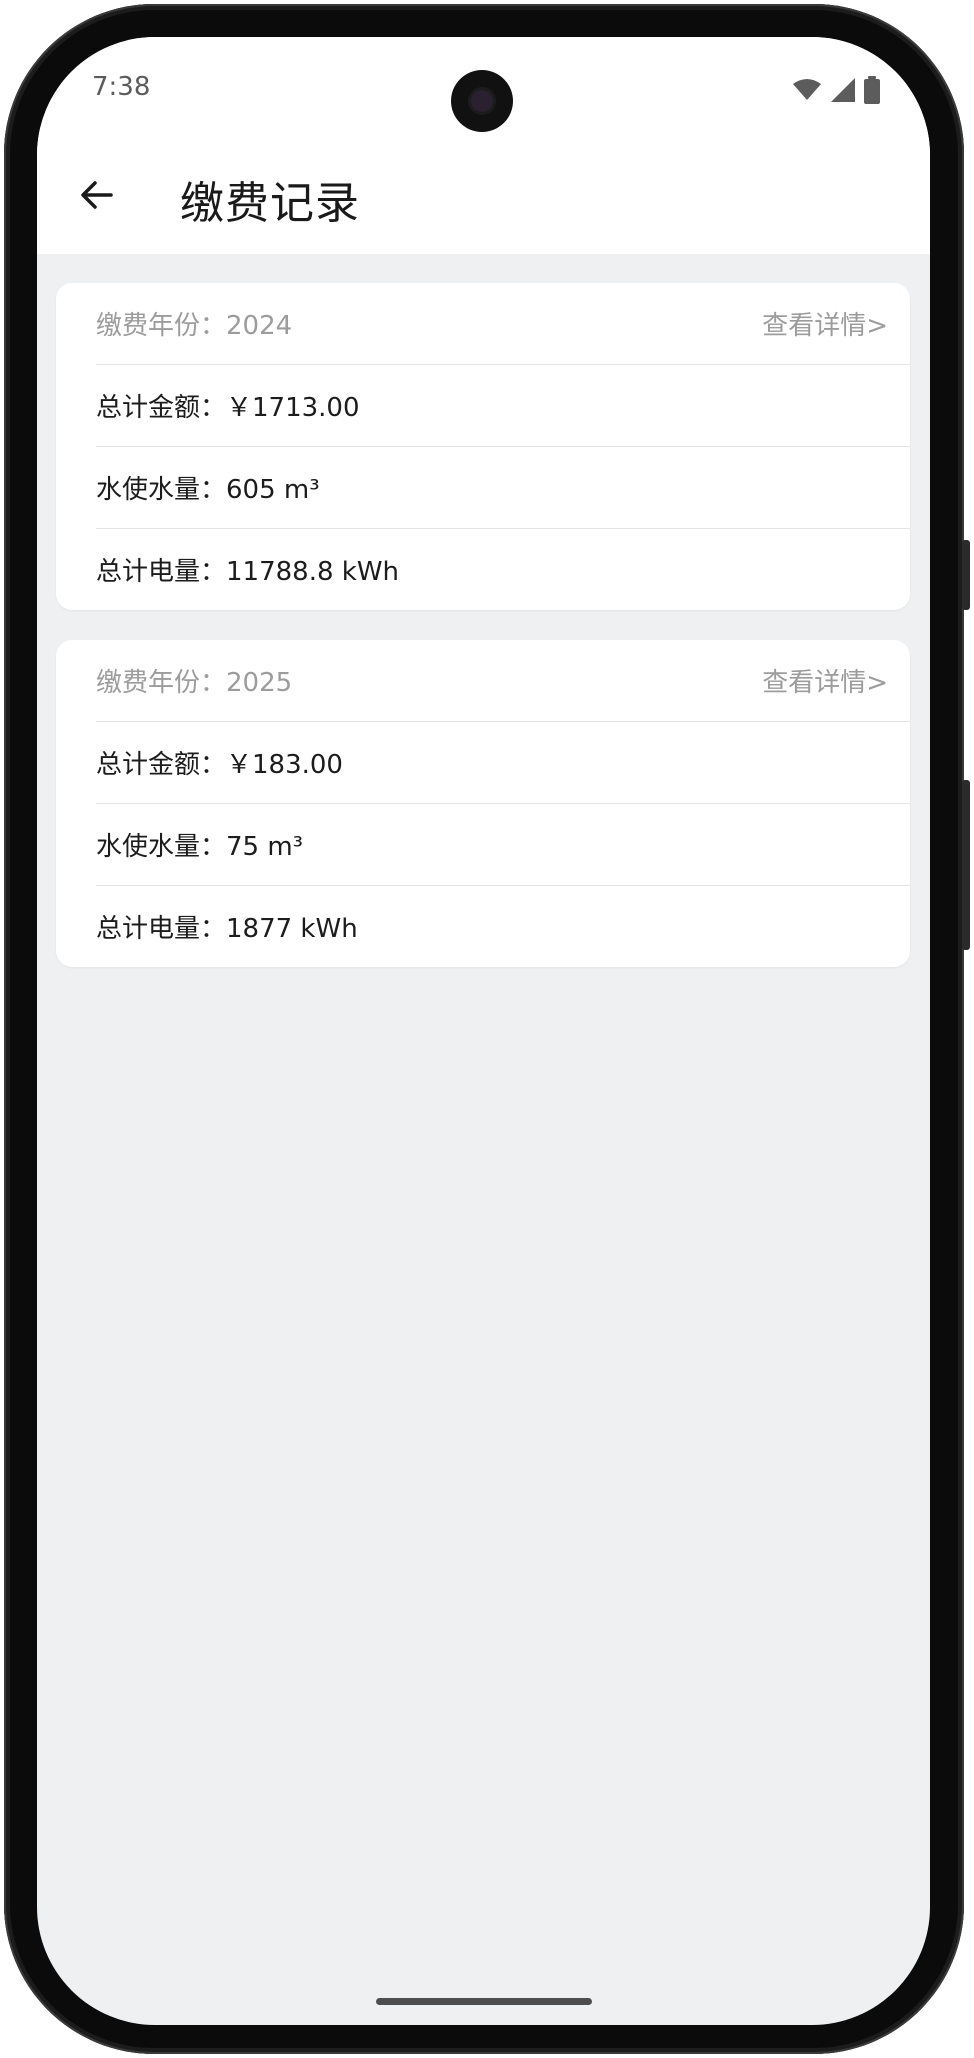  What do you see at coordinates (503, 845) in the screenshot?
I see `water-usage-row: 水使水量：75 m³` at bounding box center [503, 845].